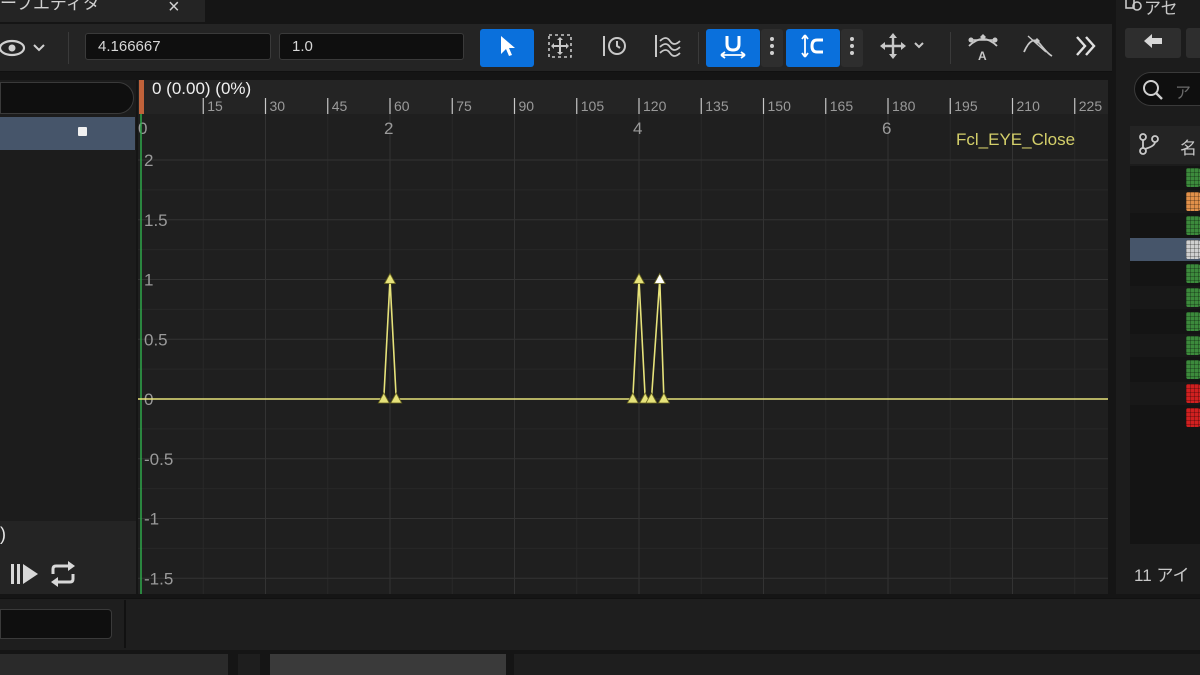 The height and width of the screenshot is (675, 1200). I want to click on transform-icon, so click(560, 48).